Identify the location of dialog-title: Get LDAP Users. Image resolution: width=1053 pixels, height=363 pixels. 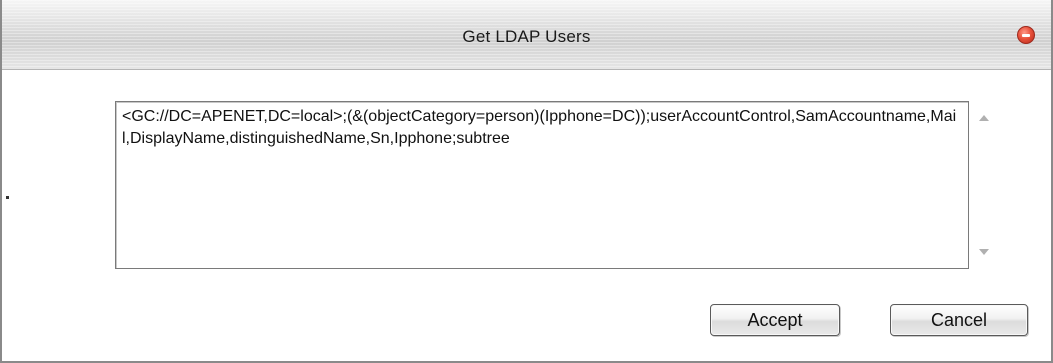
(526, 36).